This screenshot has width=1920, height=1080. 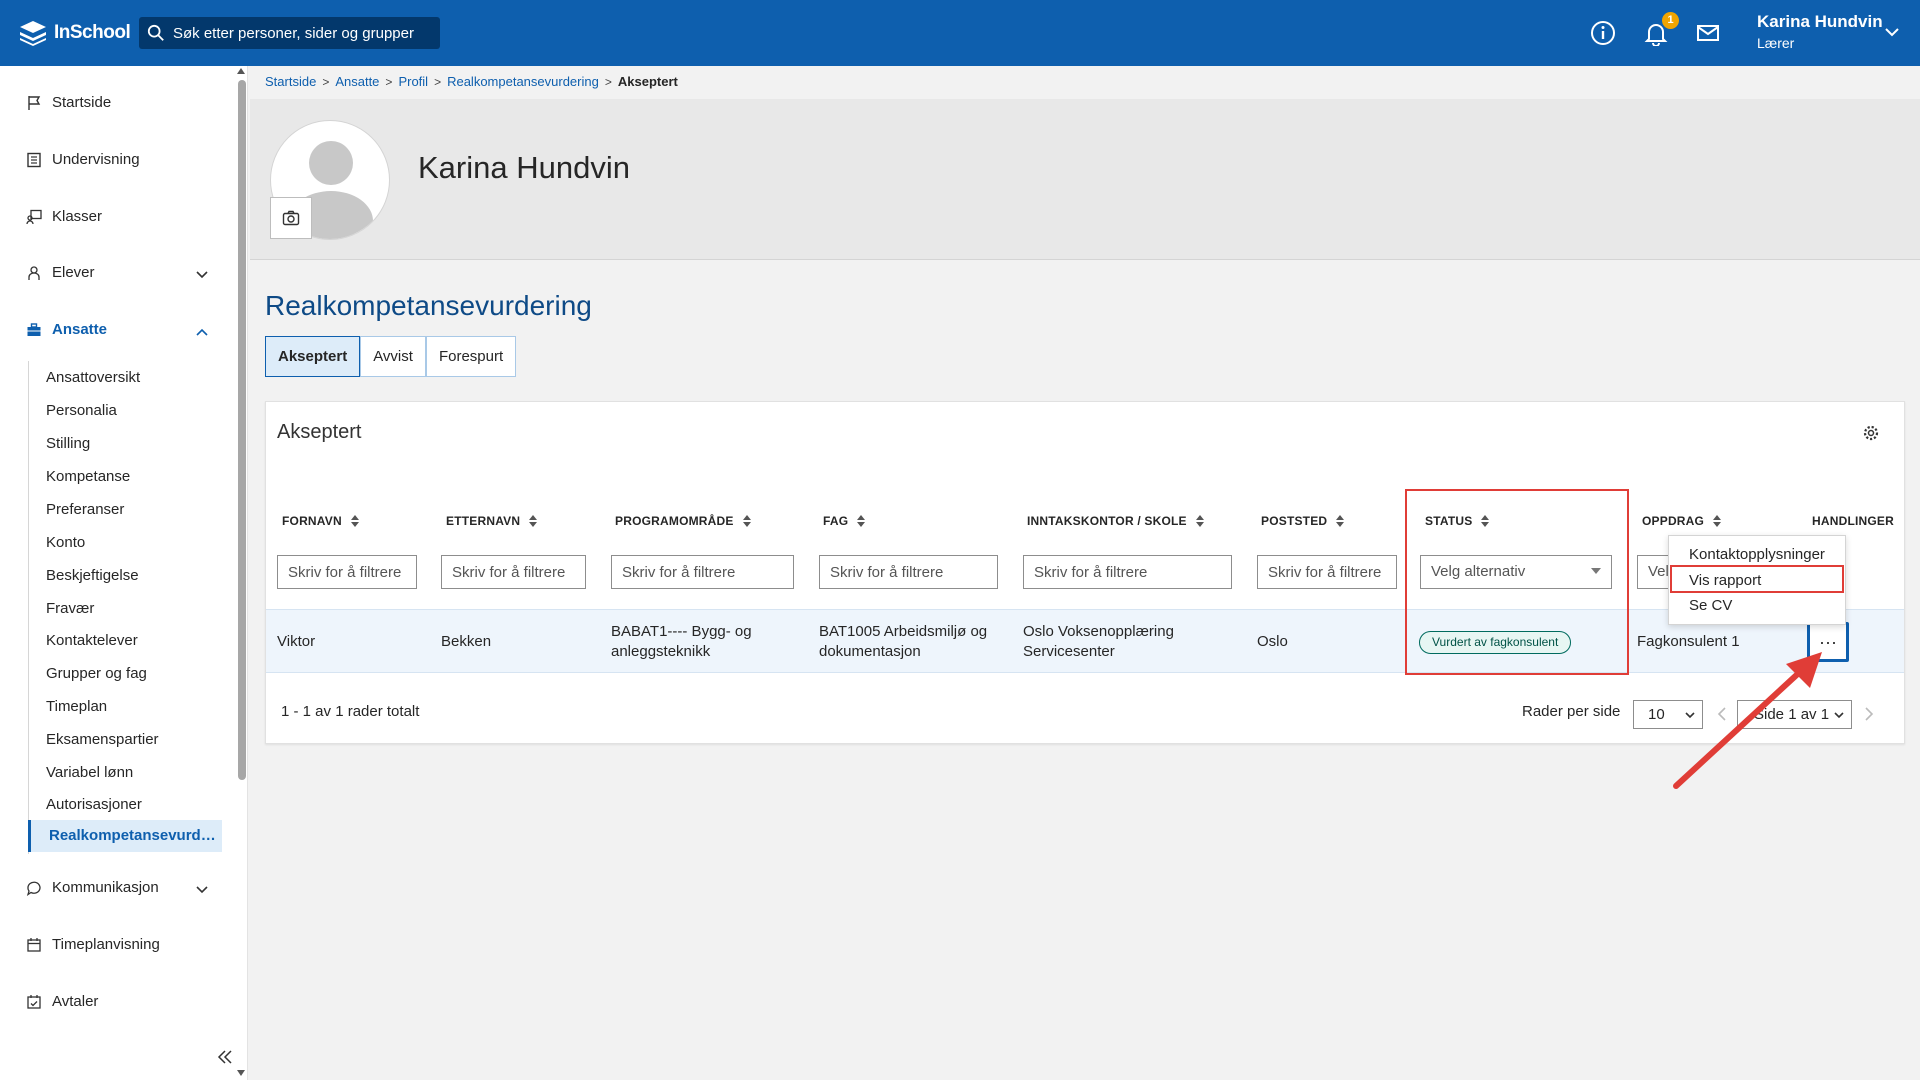 I want to click on submenu-item: Grupper og fag, so click(x=96, y=673).